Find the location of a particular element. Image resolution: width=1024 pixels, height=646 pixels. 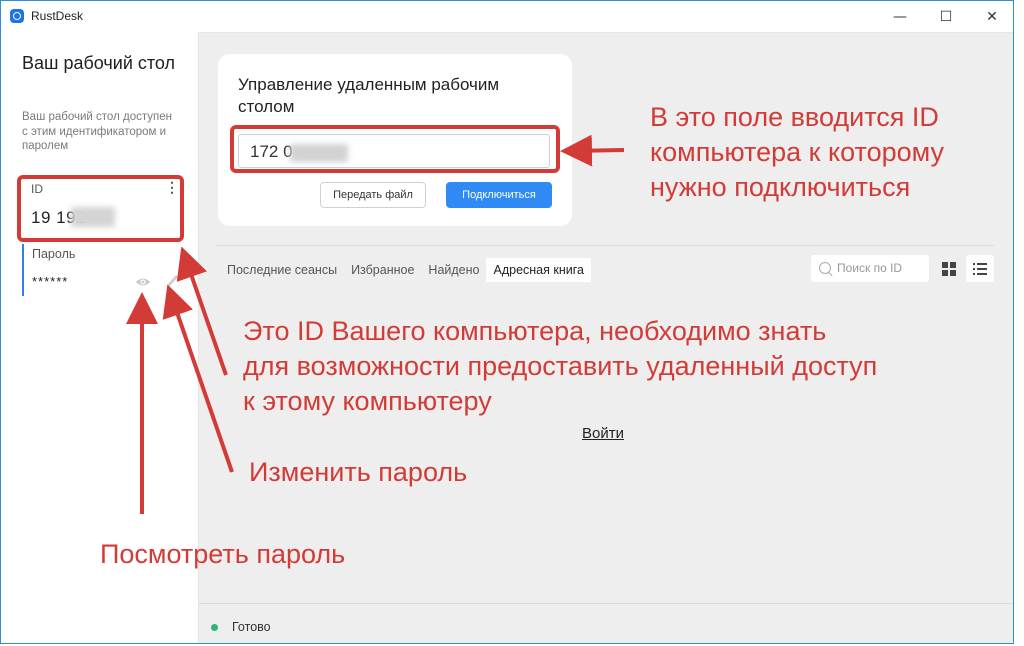

eye-icon is located at coordinates (143, 282).